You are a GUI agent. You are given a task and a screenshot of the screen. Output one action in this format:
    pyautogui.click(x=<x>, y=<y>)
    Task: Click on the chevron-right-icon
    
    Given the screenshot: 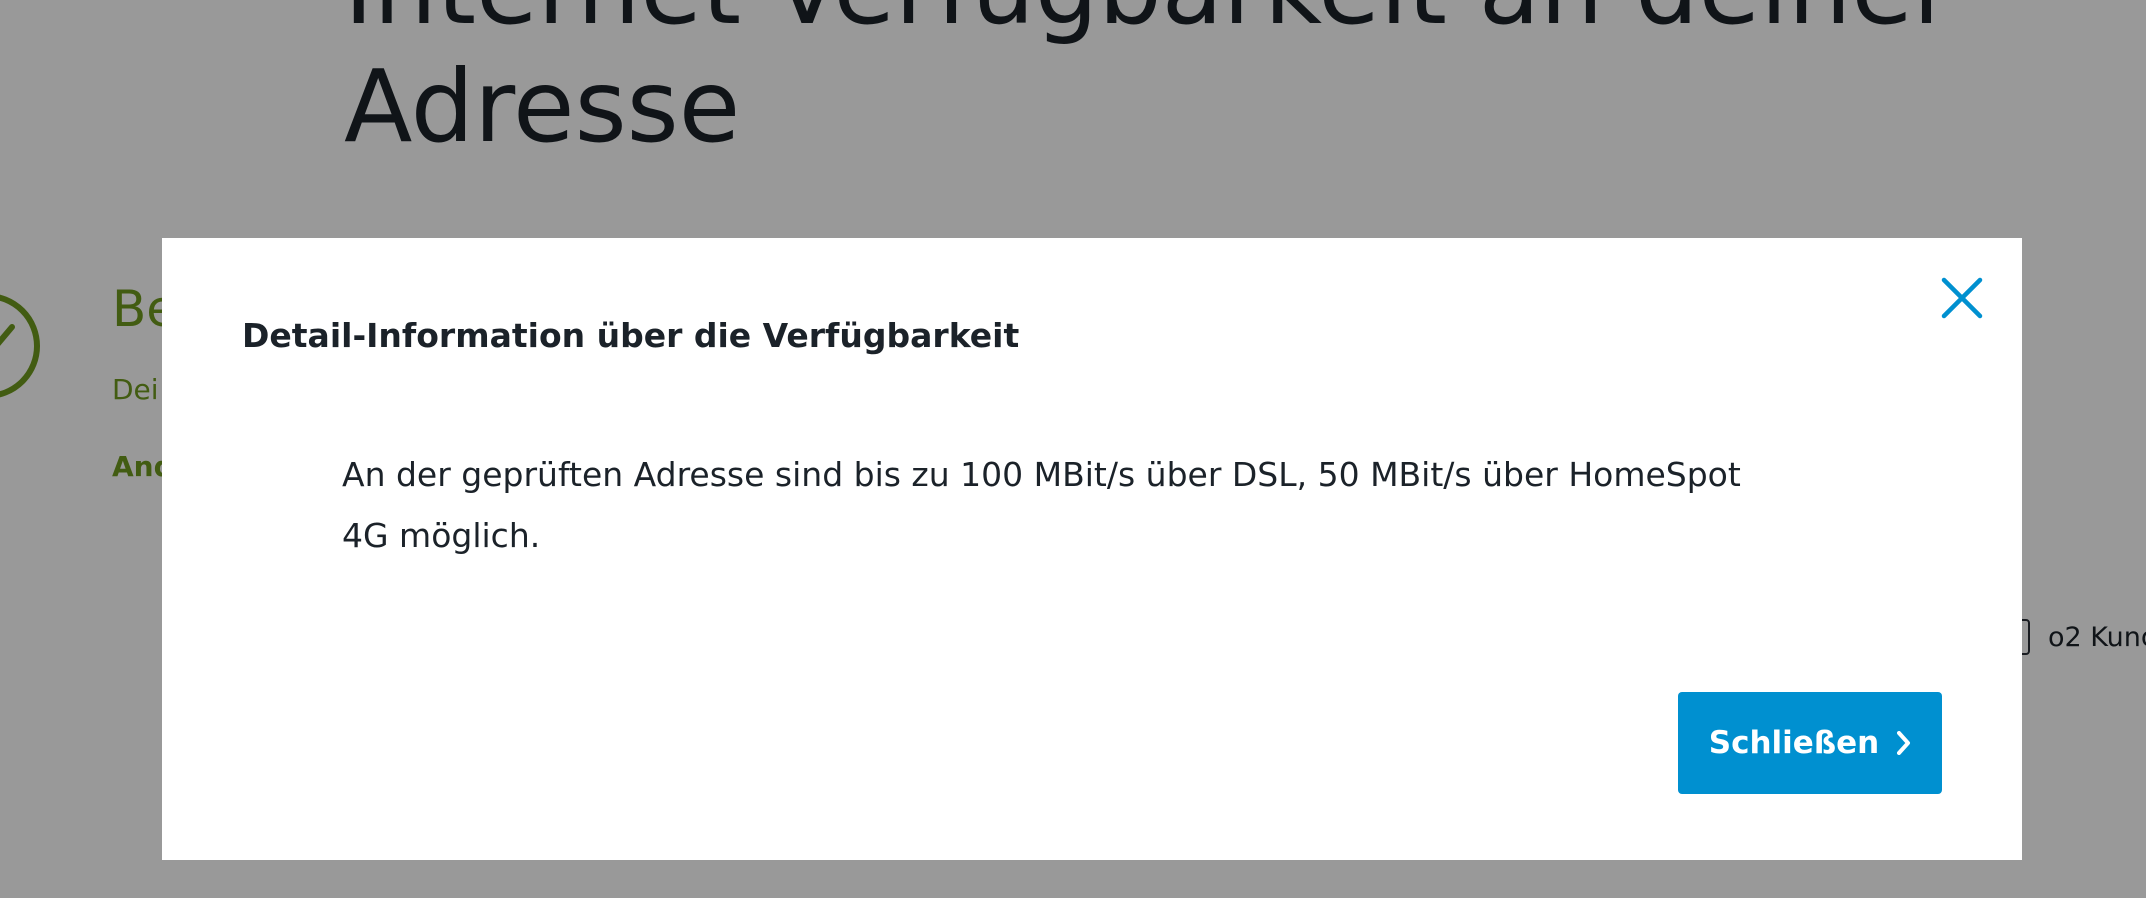 What is the action you would take?
    pyautogui.click(x=1904, y=743)
    